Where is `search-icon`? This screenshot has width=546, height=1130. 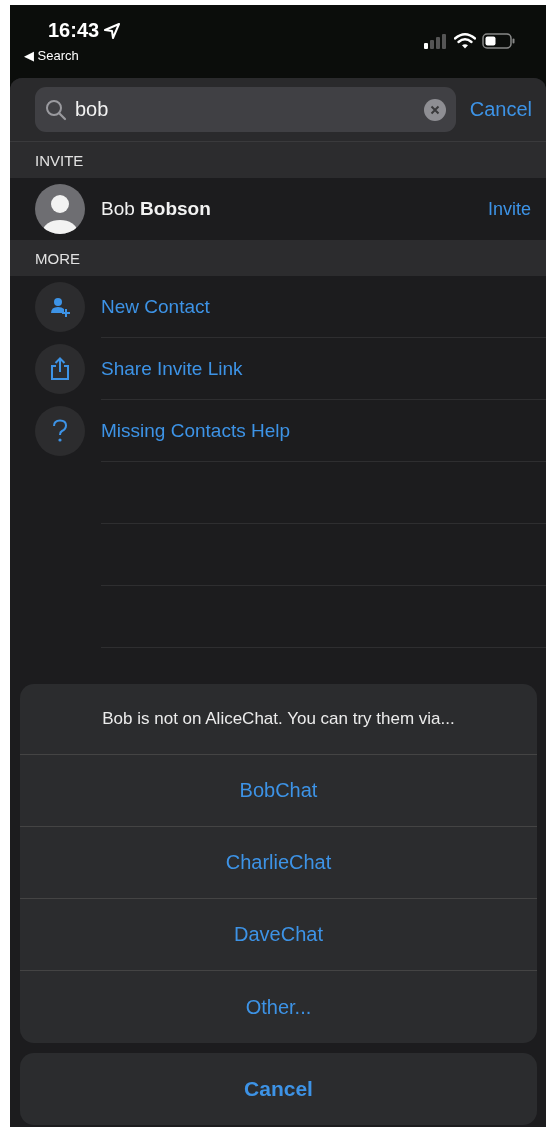
search-icon is located at coordinates (56, 109).